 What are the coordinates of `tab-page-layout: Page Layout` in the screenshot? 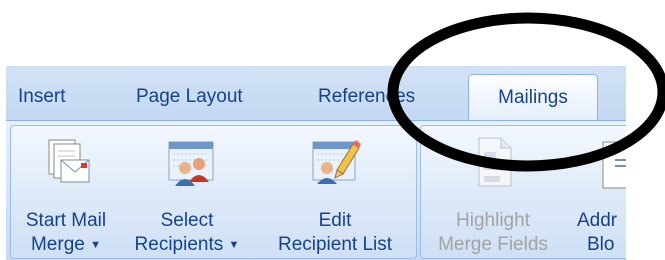 It's located at (189, 97).